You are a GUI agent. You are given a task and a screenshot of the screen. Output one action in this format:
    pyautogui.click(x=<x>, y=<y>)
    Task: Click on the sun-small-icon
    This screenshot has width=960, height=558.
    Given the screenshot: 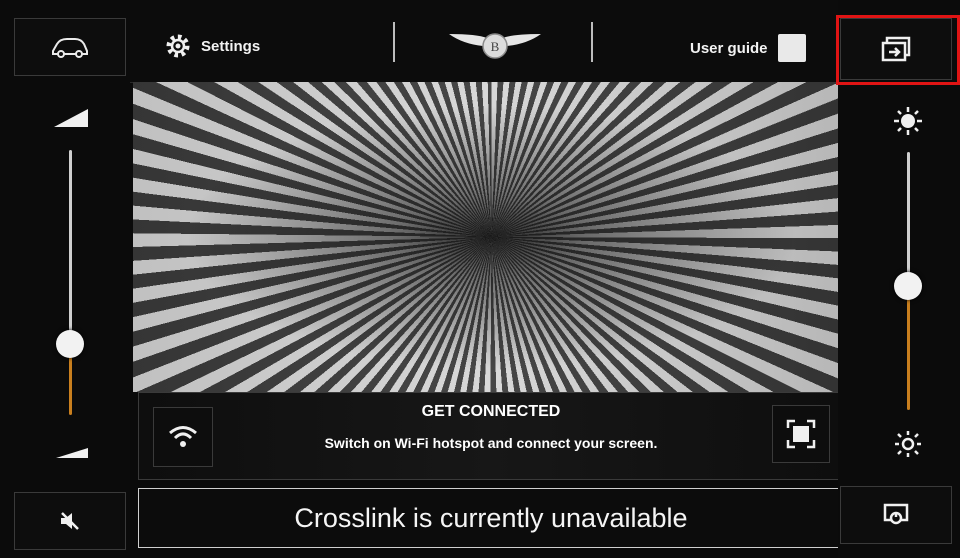 What is the action you would take?
    pyautogui.click(x=908, y=444)
    